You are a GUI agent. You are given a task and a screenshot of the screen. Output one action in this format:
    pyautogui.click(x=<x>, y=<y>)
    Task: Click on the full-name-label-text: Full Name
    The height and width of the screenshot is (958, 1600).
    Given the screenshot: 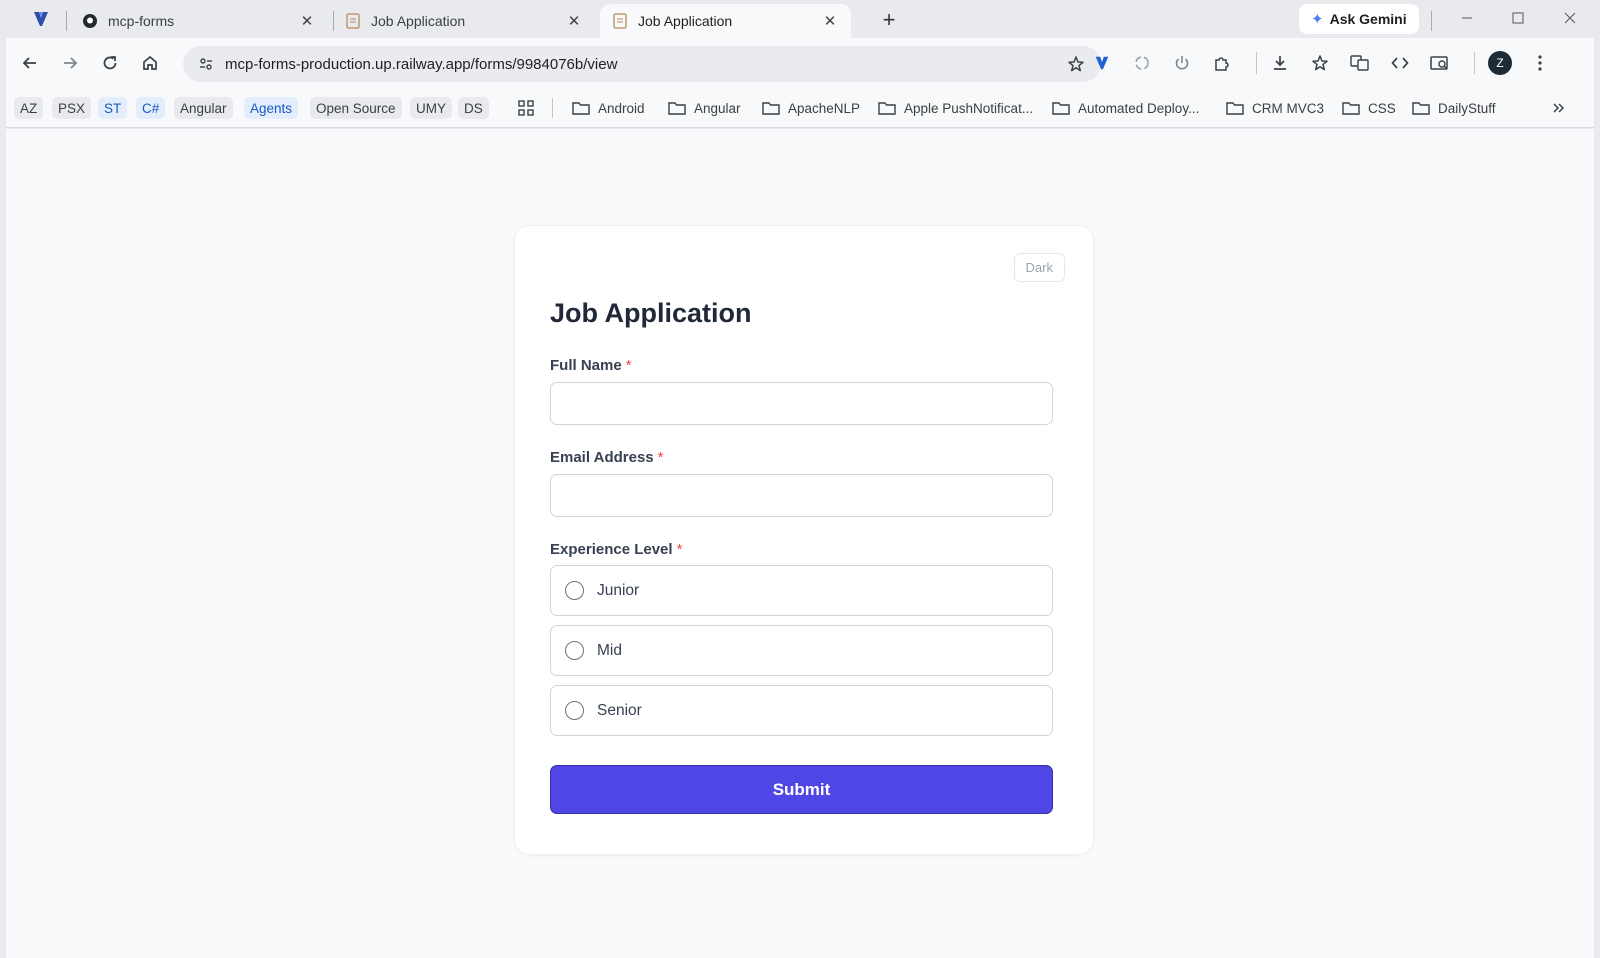 What is the action you would take?
    pyautogui.click(x=586, y=365)
    